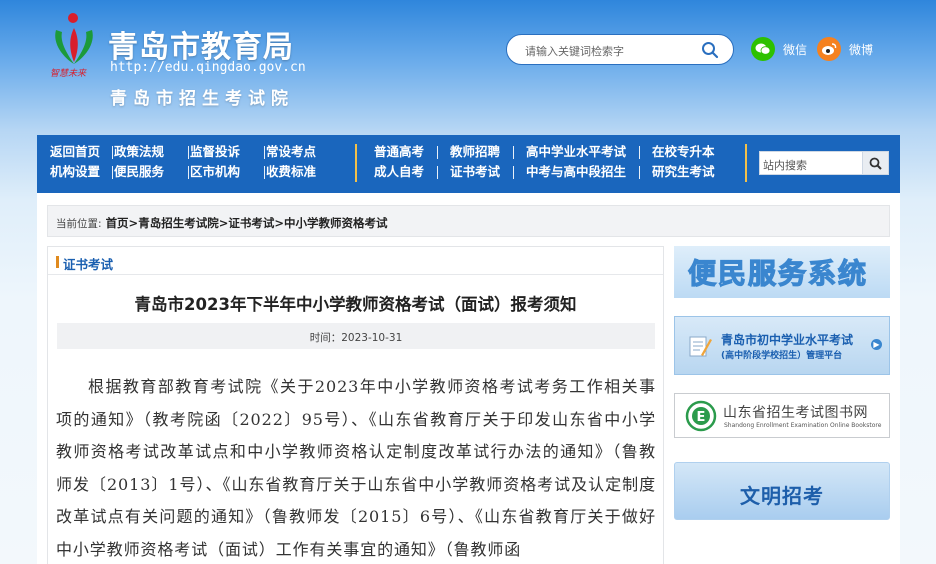 The width and height of the screenshot is (936, 564). What do you see at coordinates (589, 151) in the screenshot?
I see `nav-item-academic-test: 高中学业水平考试` at bounding box center [589, 151].